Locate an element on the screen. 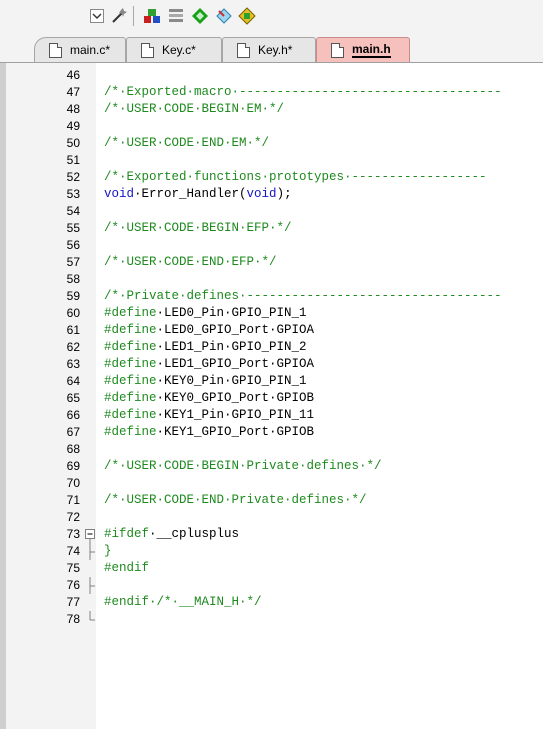 The image size is (543, 729). toolbar is located at coordinates (271, 17).